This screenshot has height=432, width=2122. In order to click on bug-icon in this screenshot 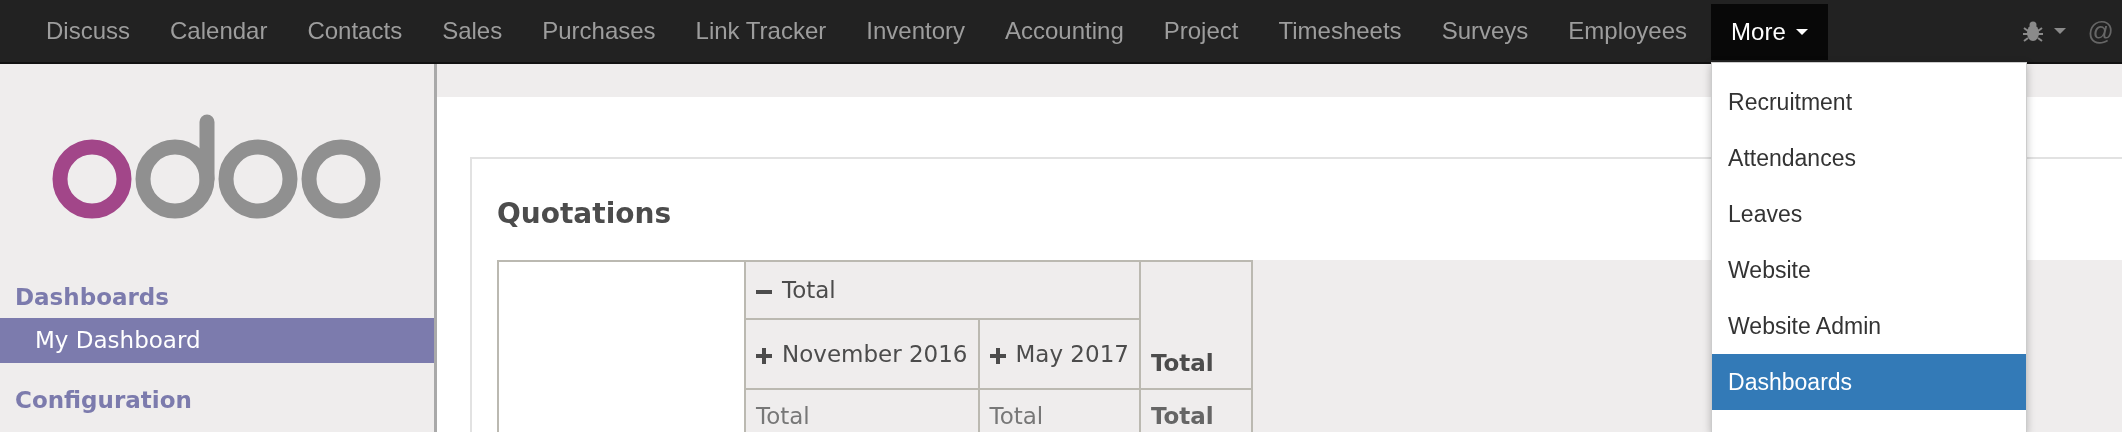, I will do `click(2032, 31)`.